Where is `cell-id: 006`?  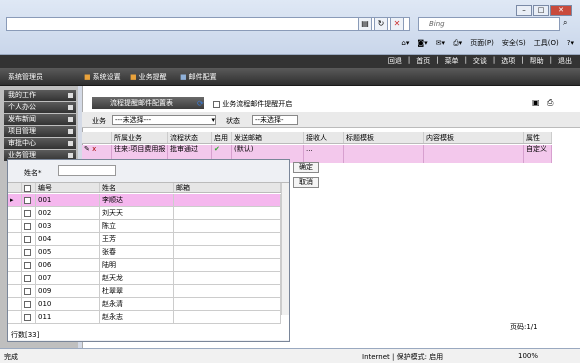
cell-id: 006 is located at coordinates (68, 265).